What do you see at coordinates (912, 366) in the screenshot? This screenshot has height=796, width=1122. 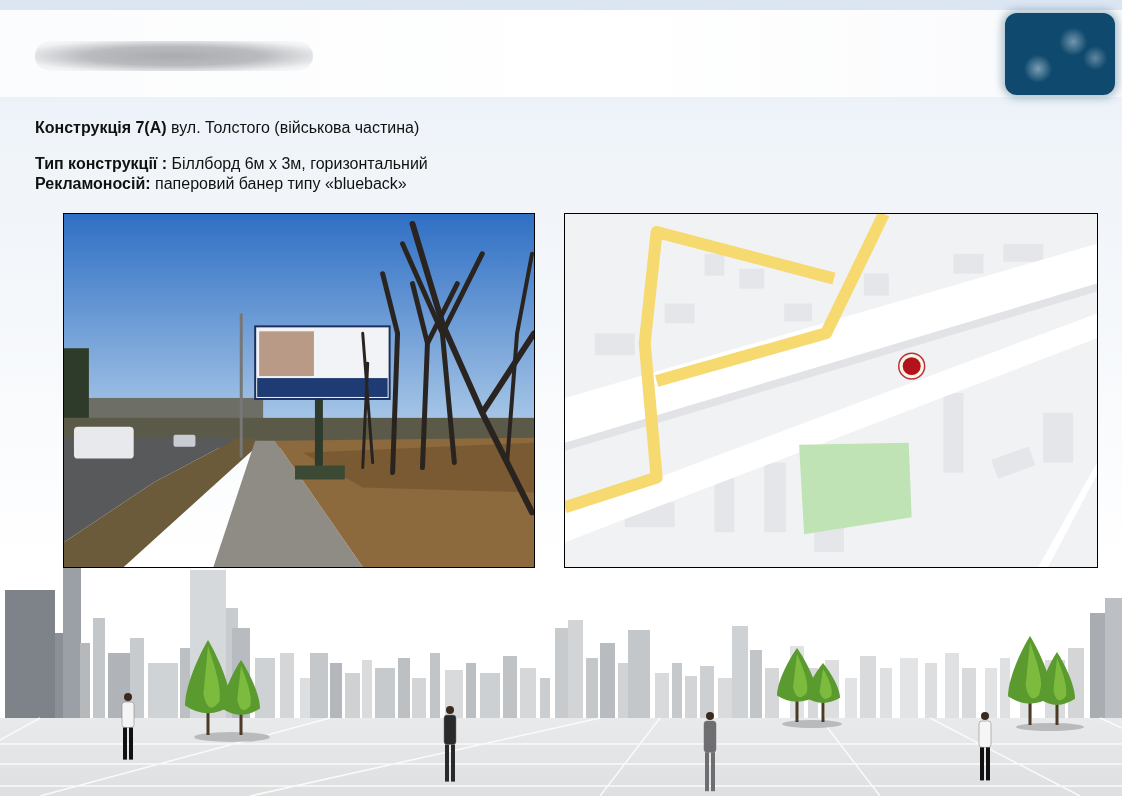 I see `location-marker-icon` at bounding box center [912, 366].